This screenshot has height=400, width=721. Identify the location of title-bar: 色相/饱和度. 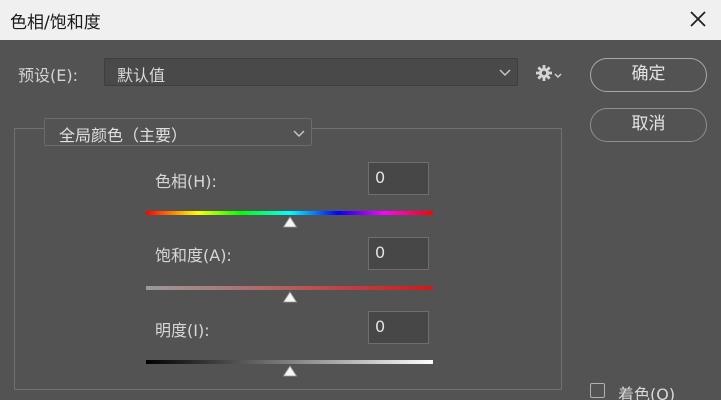
(360, 20).